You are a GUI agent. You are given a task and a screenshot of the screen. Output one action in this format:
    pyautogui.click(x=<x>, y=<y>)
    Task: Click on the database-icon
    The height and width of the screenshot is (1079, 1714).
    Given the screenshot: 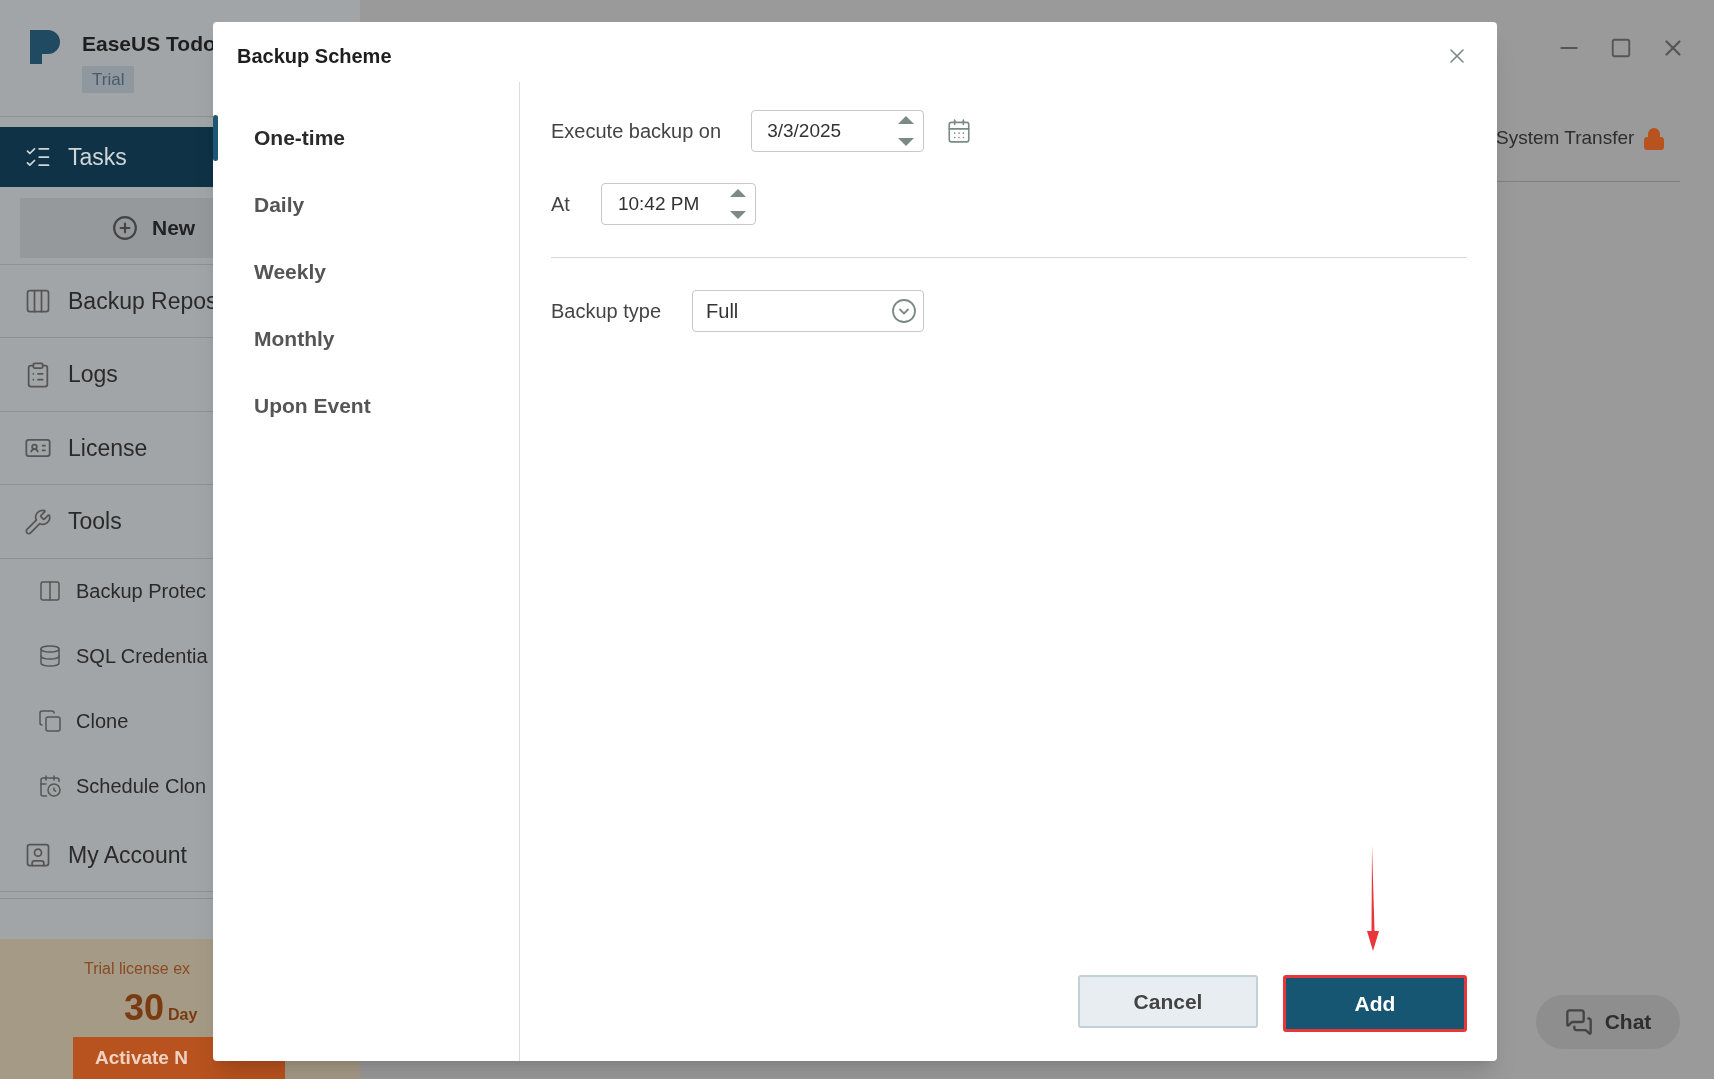 What is the action you would take?
    pyautogui.click(x=50, y=656)
    